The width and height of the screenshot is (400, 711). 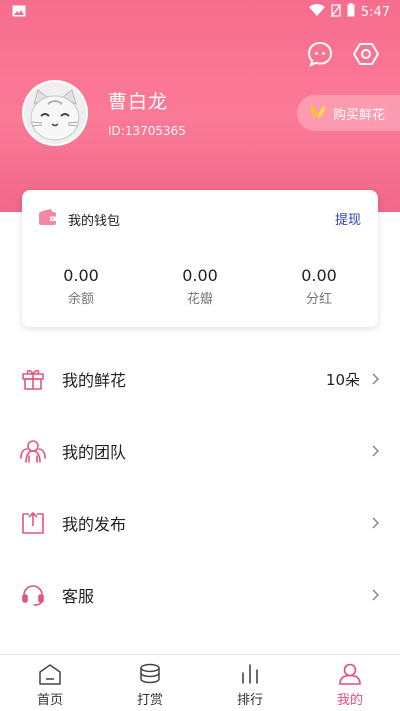 I want to click on battery-icon, so click(x=351, y=12).